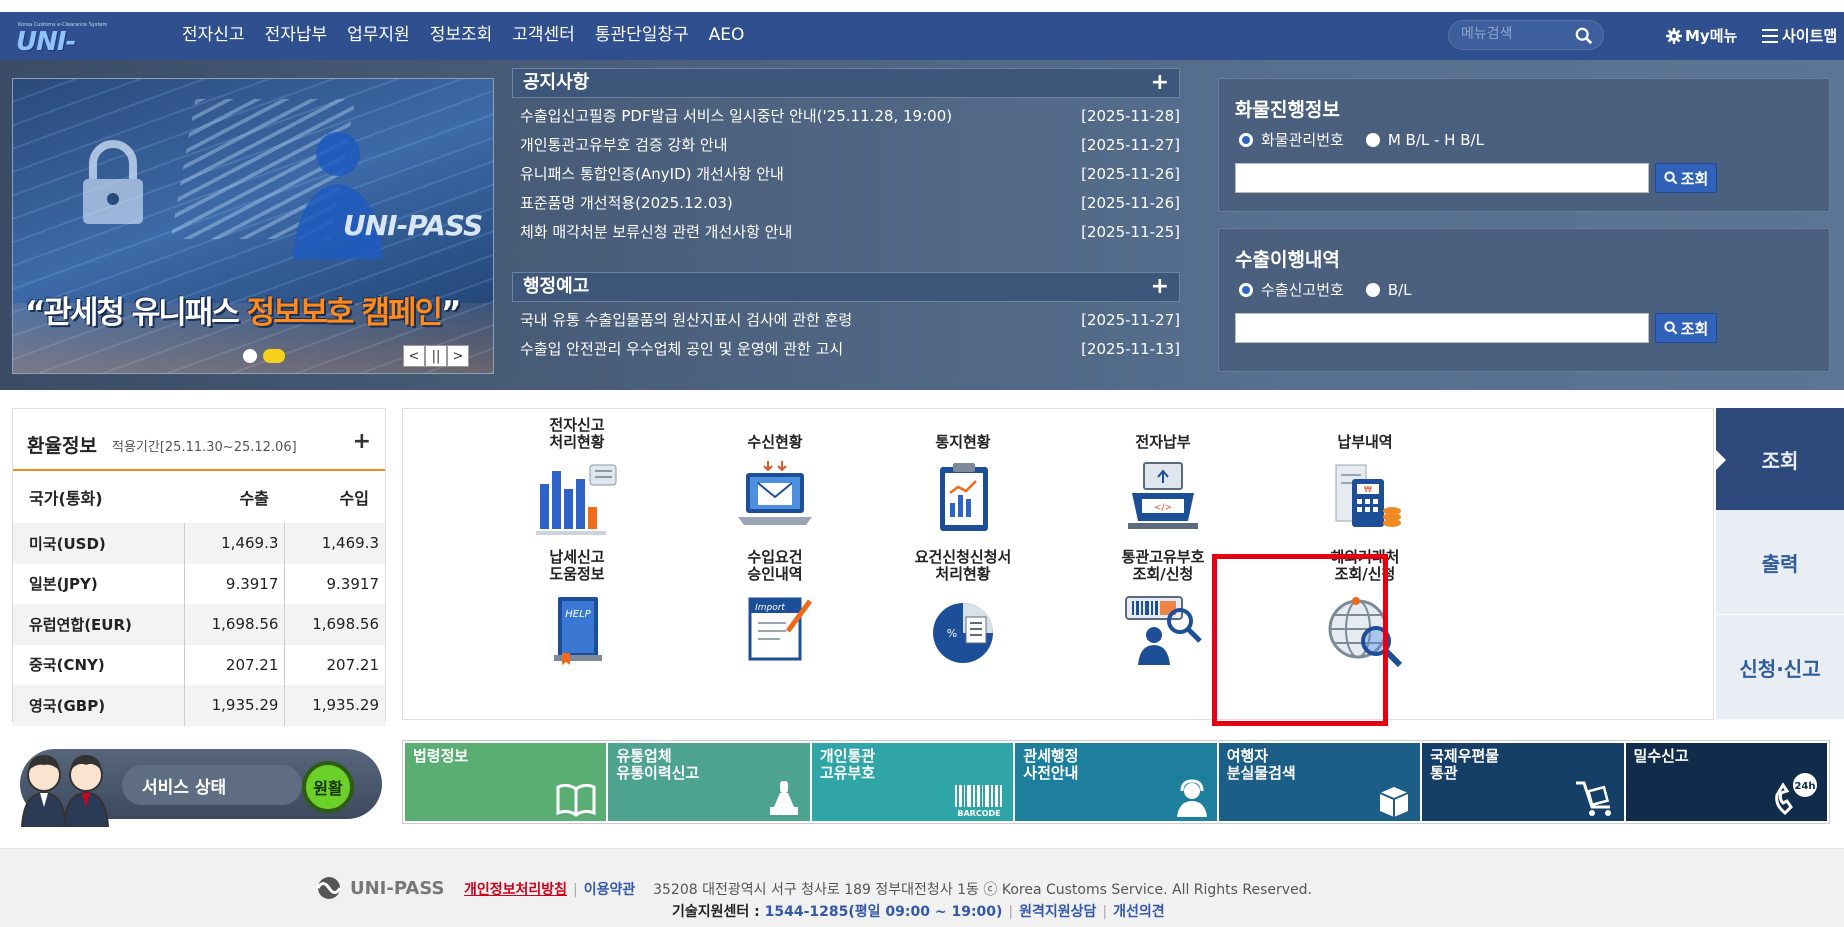  What do you see at coordinates (1163, 478) in the screenshot?
I see `quick-e-payment: 전자납부 </>` at bounding box center [1163, 478].